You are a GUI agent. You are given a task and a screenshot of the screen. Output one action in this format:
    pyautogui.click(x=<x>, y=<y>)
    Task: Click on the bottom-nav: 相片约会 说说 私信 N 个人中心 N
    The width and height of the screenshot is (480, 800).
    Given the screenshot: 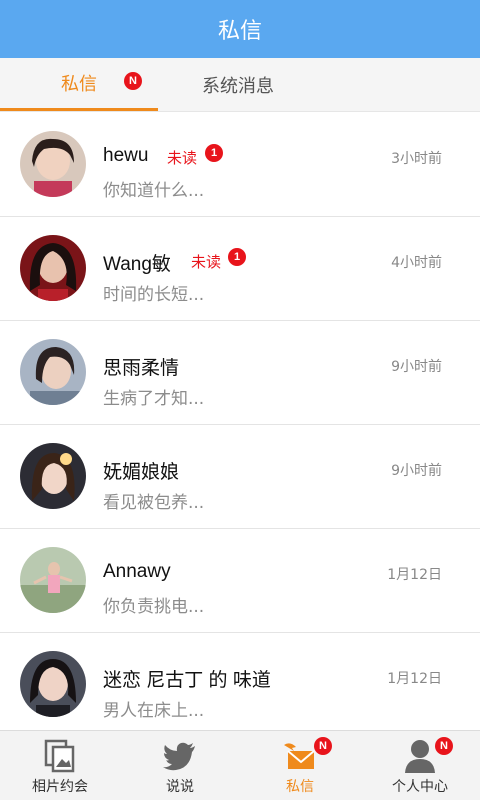 What is the action you would take?
    pyautogui.click(x=240, y=765)
    